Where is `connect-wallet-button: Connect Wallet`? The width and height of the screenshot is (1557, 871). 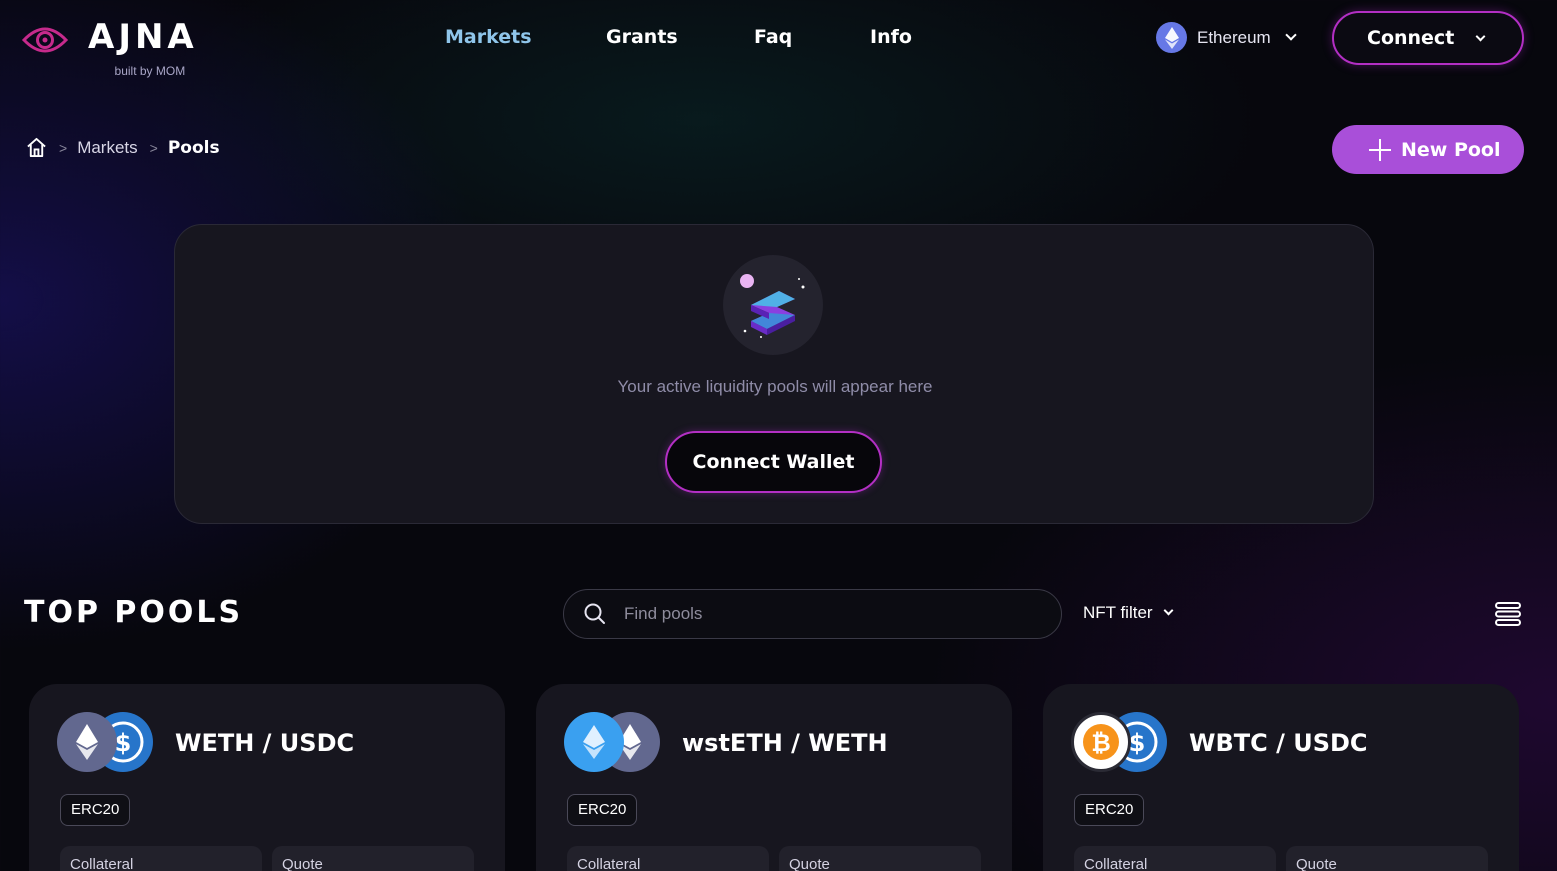
connect-wallet-button: Connect Wallet is located at coordinates (773, 462).